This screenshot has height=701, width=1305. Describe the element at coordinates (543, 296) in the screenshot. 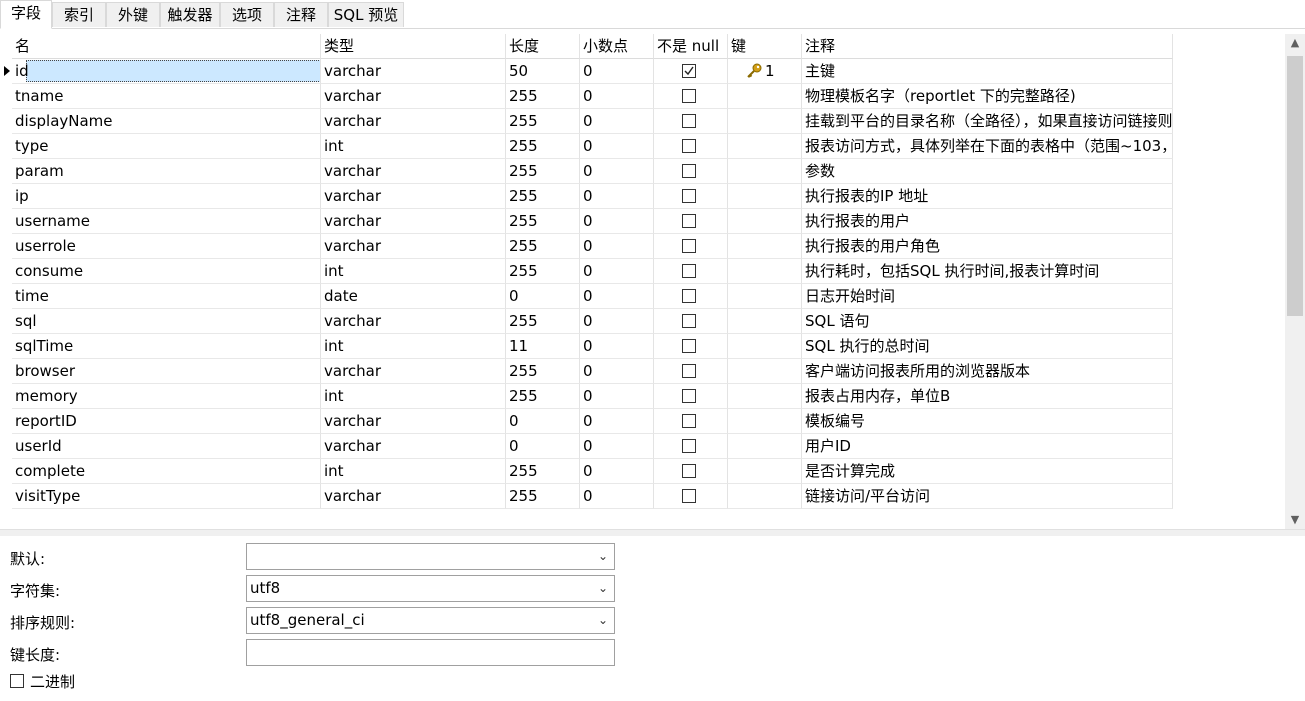

I see `field-length-cell: 0` at that location.